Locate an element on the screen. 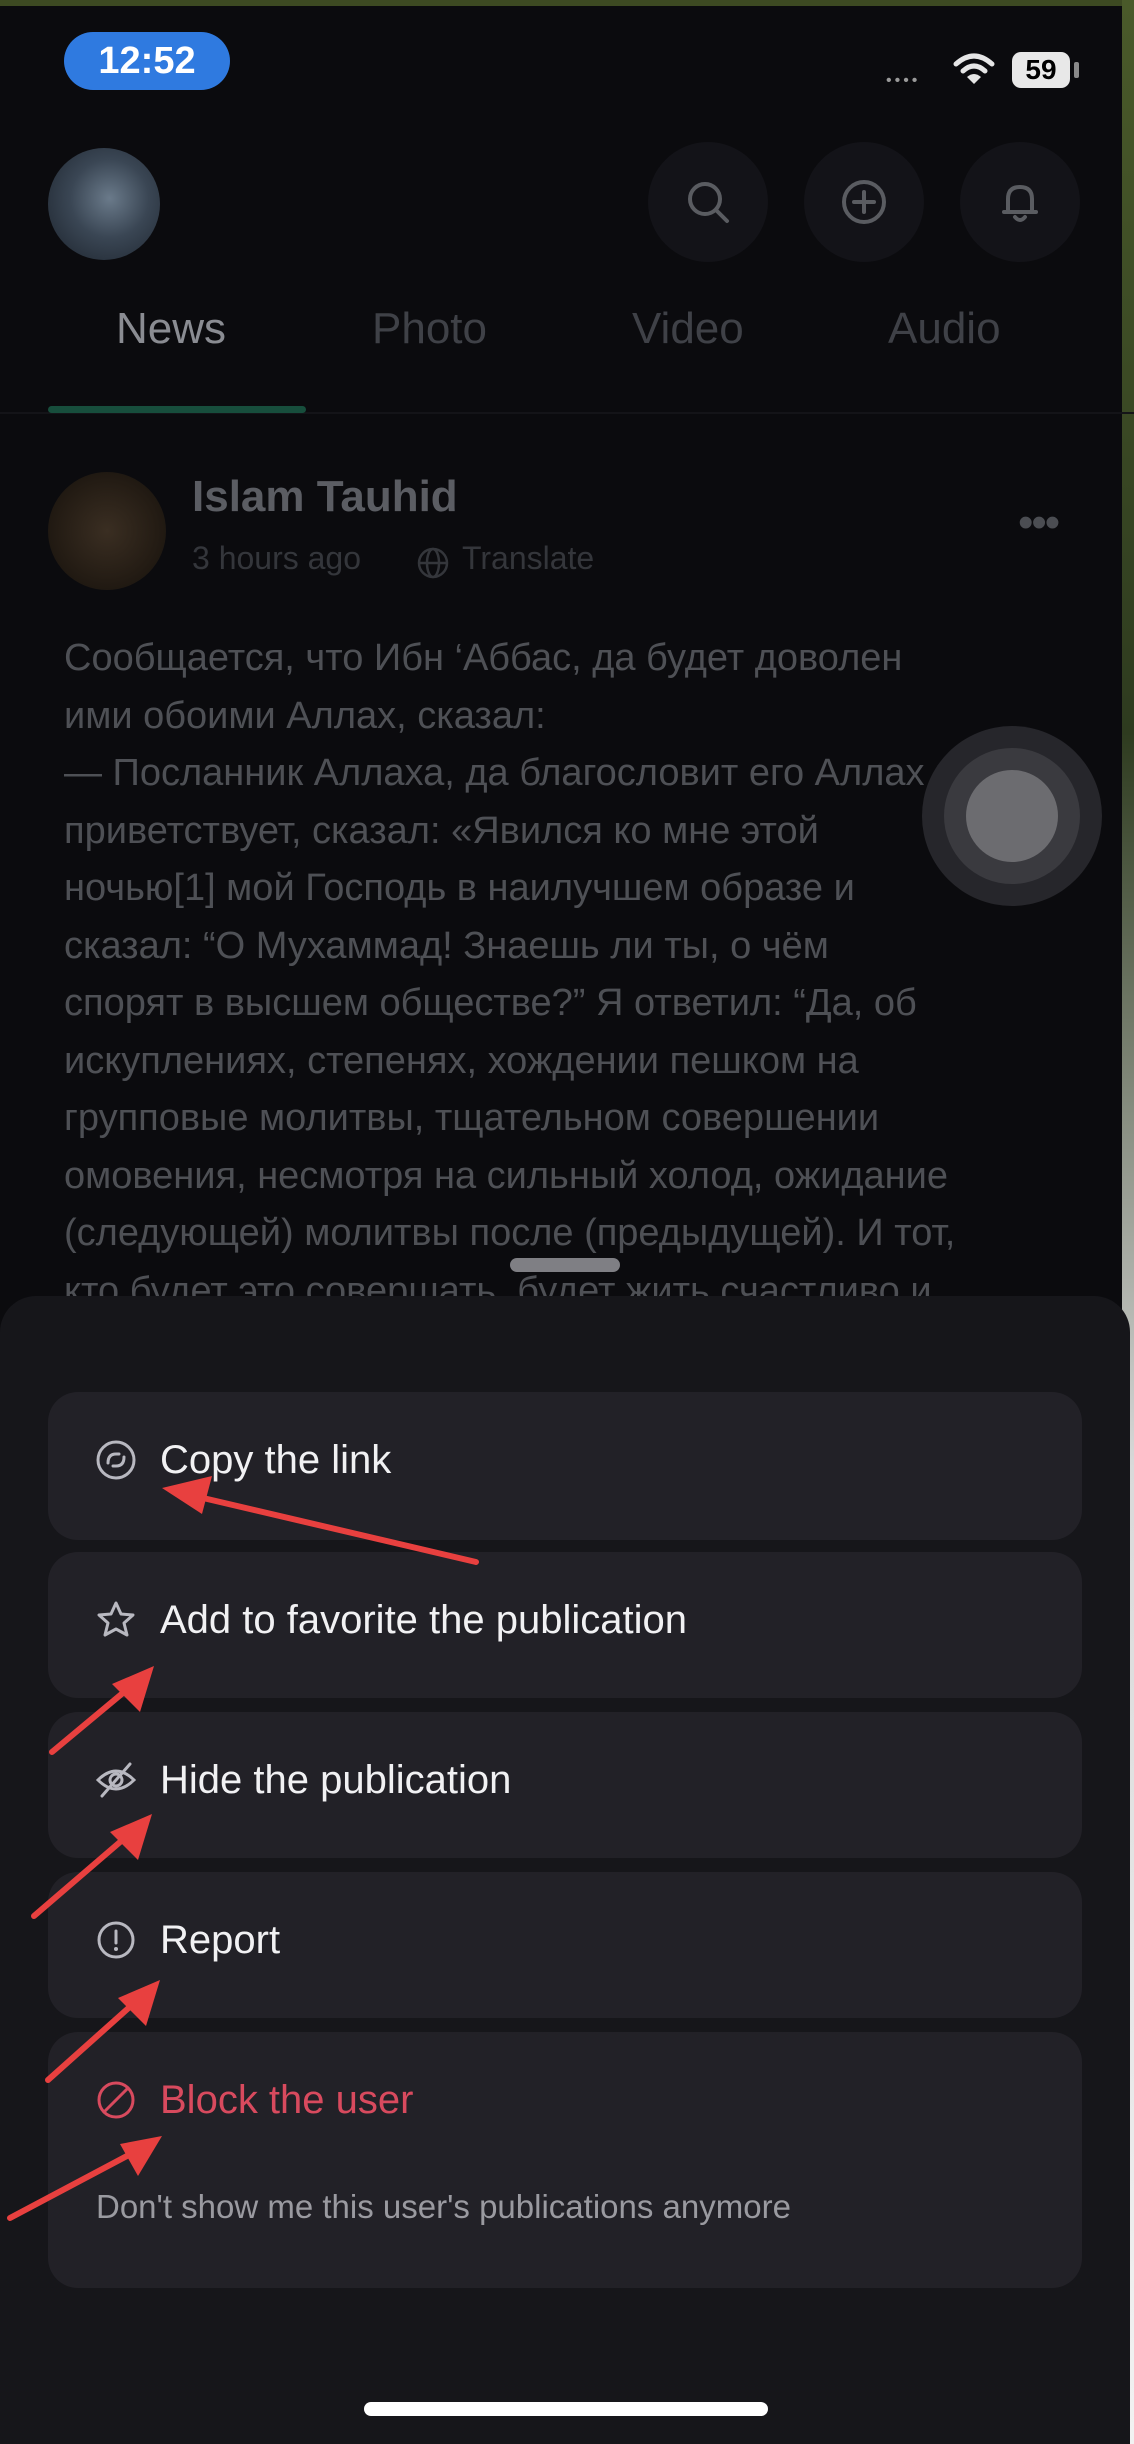 The height and width of the screenshot is (2444, 1134). link-icon is located at coordinates (116, 1460).